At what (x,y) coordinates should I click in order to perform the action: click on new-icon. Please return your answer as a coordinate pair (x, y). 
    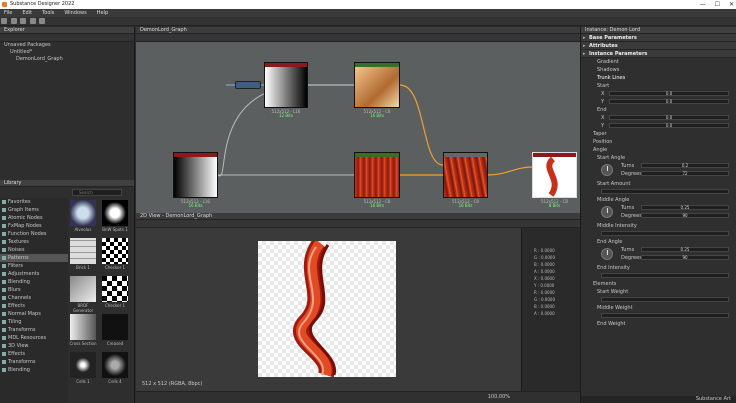
    Looking at the image, I should click on (4, 21).